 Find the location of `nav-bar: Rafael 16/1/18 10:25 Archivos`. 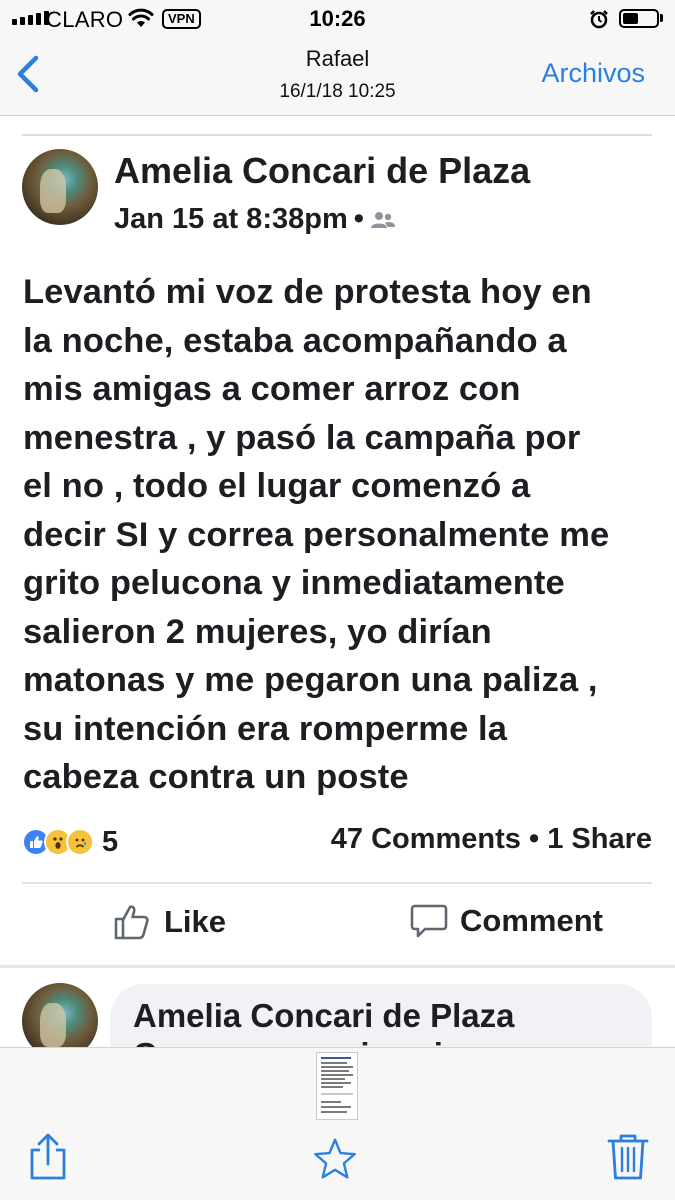

nav-bar: Rafael 16/1/18 10:25 Archivos is located at coordinates (337, 77).